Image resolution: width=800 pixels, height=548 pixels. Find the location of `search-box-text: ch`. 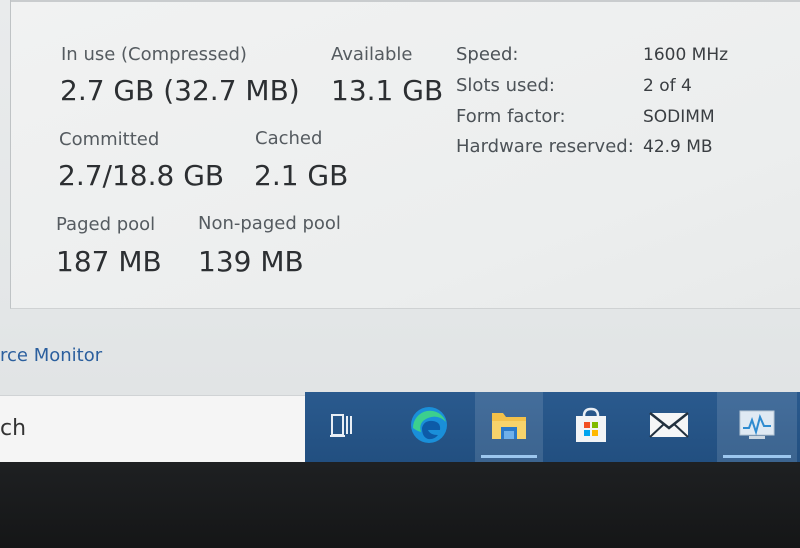

search-box-text: ch is located at coordinates (13, 428).